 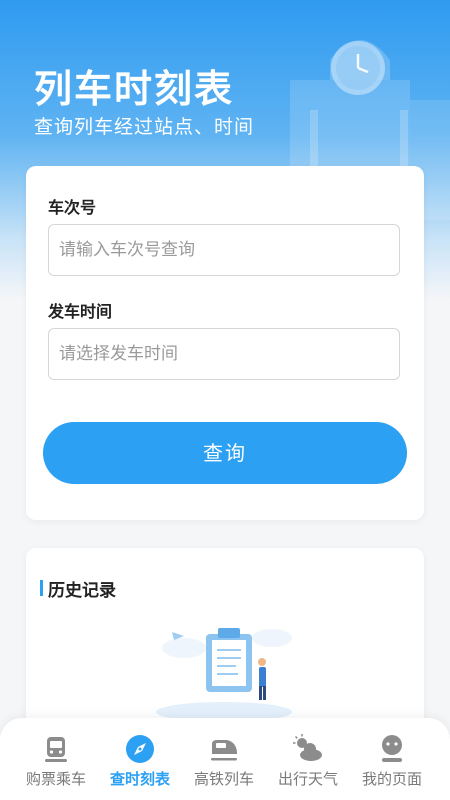 What do you see at coordinates (223, 779) in the screenshot?
I see `tab-label: 高铁列车` at bounding box center [223, 779].